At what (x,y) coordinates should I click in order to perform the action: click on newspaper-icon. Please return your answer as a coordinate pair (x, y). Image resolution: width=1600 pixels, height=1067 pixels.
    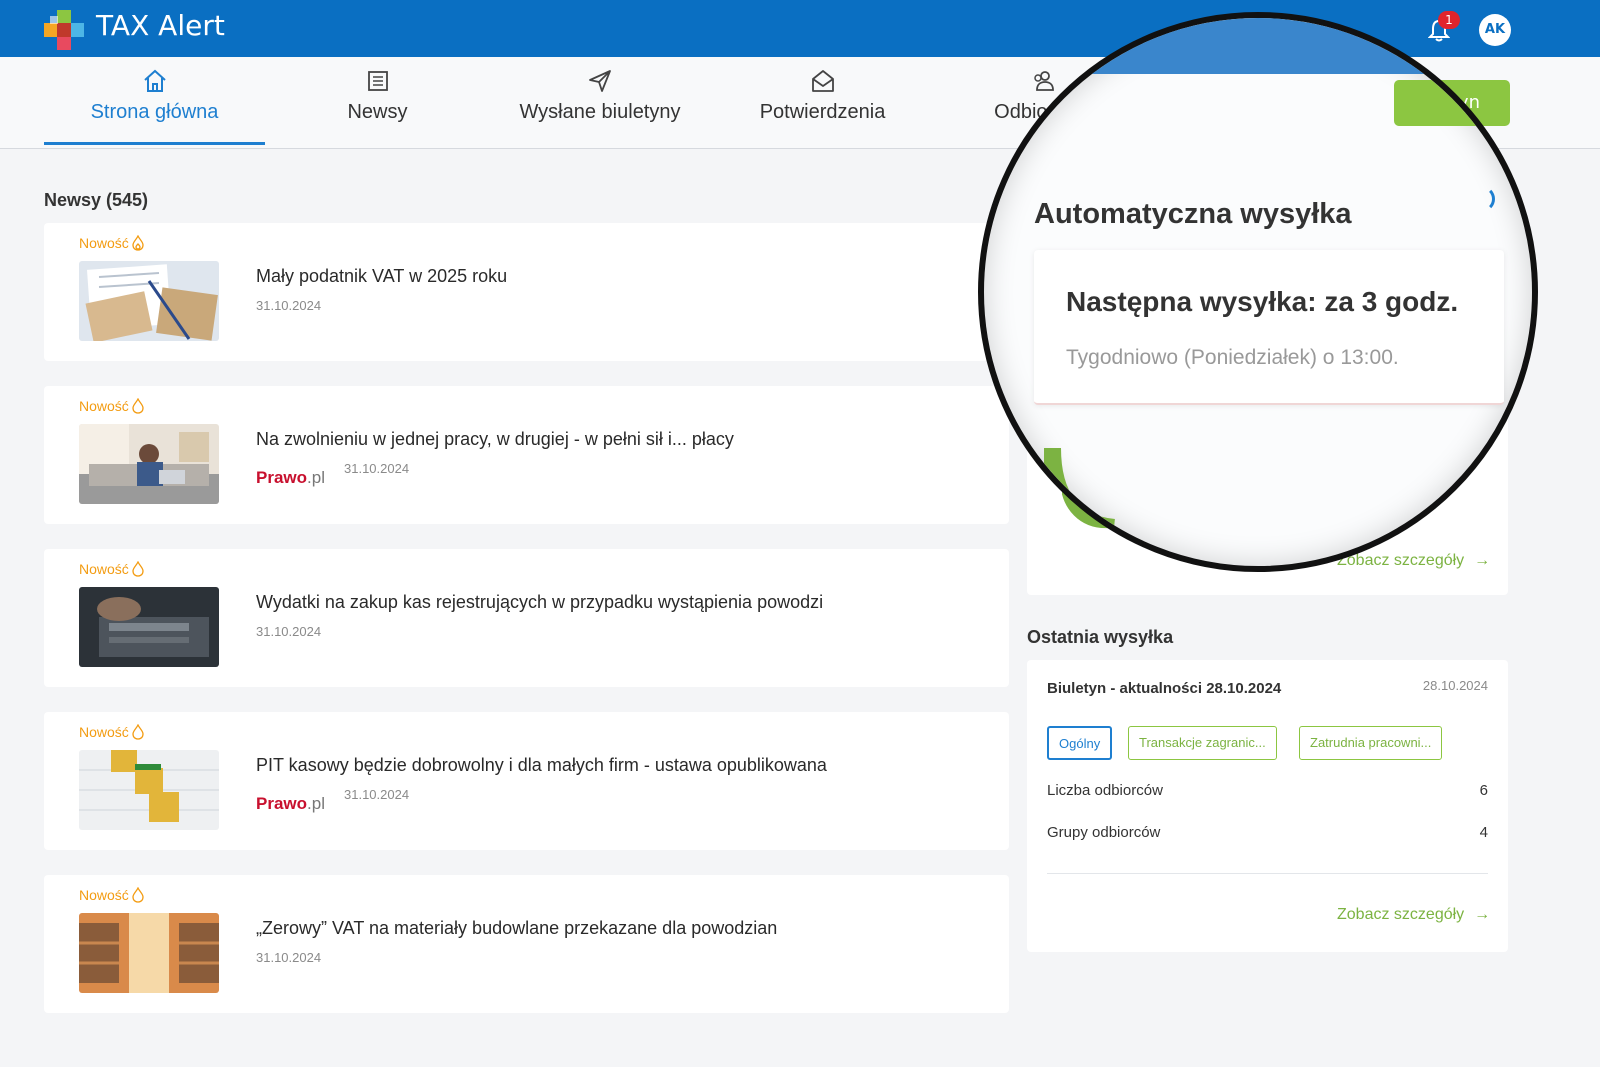
    Looking at the image, I should click on (377, 81).